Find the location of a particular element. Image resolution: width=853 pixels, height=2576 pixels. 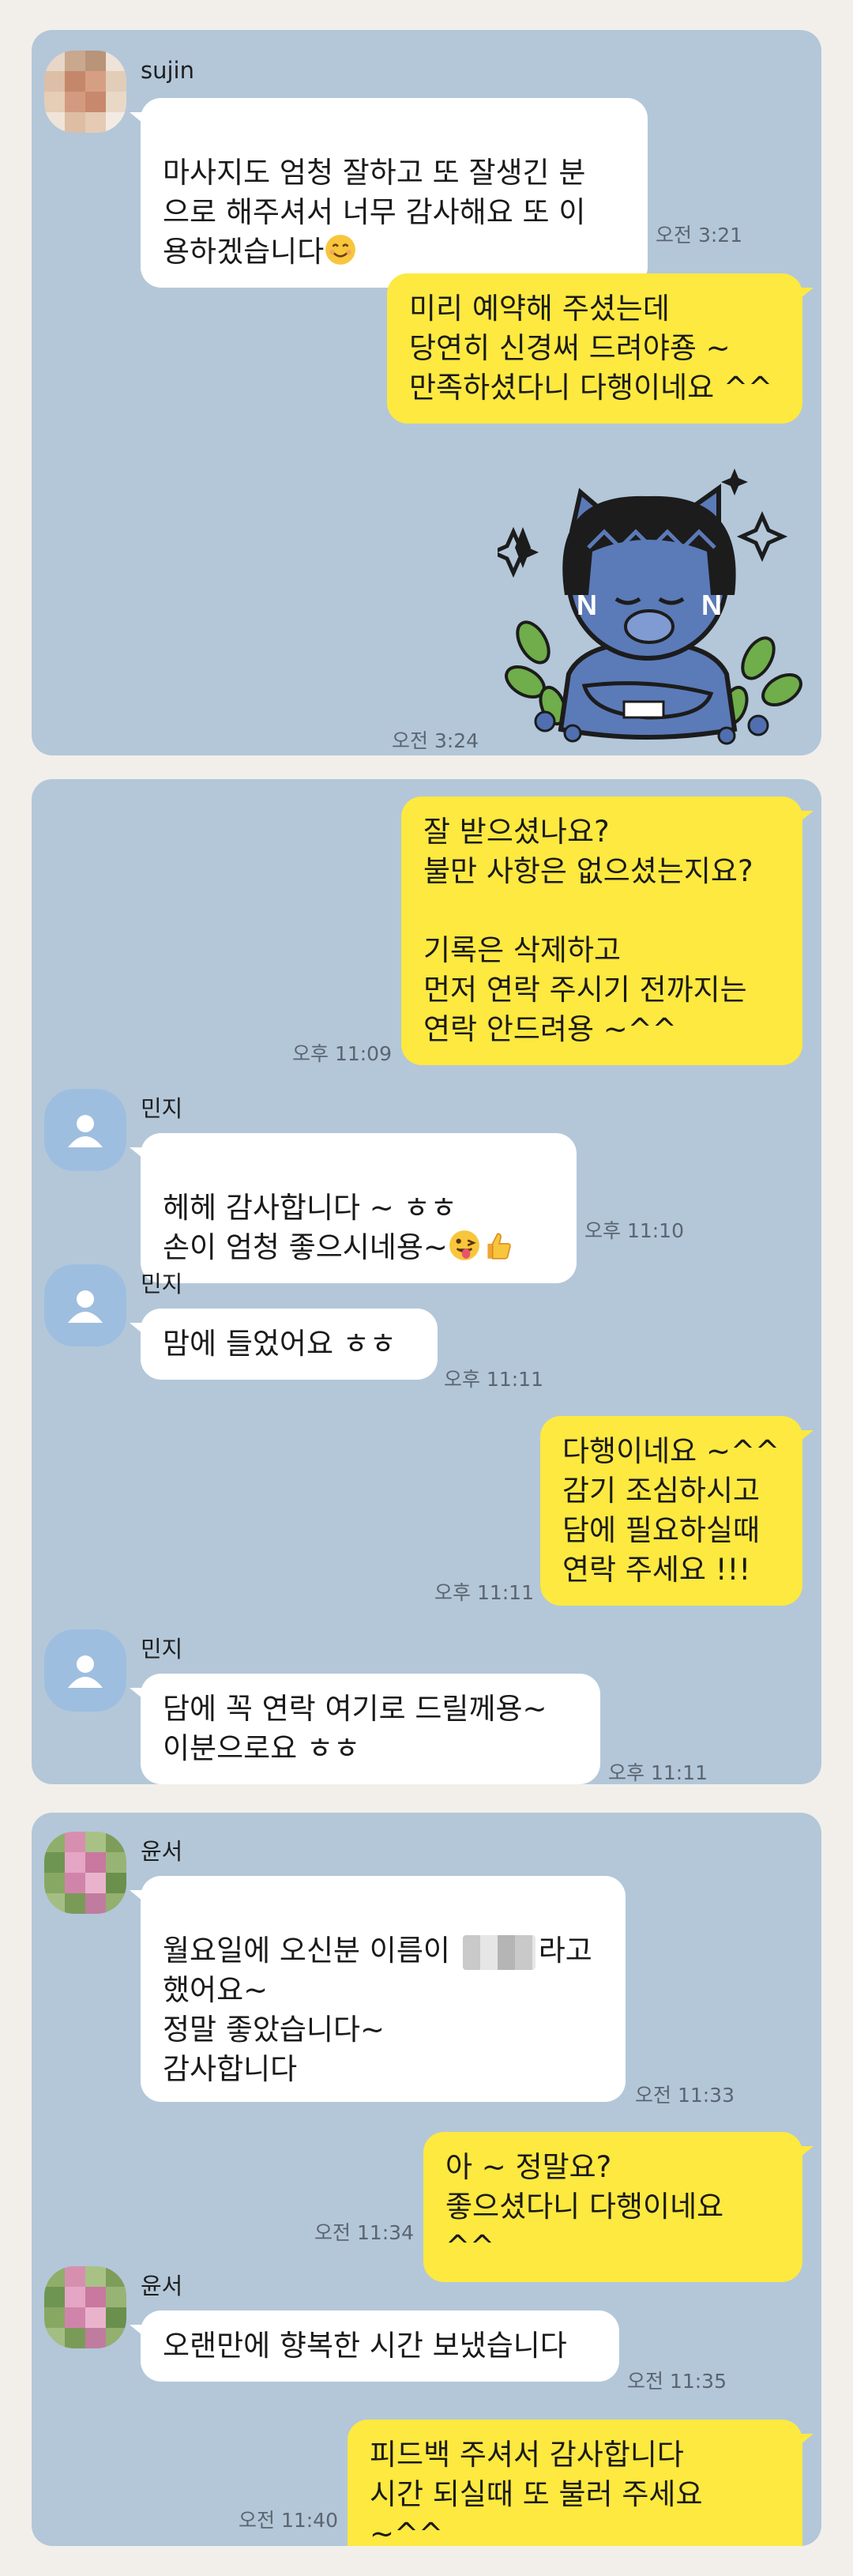

sender-name: sujin is located at coordinates (167, 70).